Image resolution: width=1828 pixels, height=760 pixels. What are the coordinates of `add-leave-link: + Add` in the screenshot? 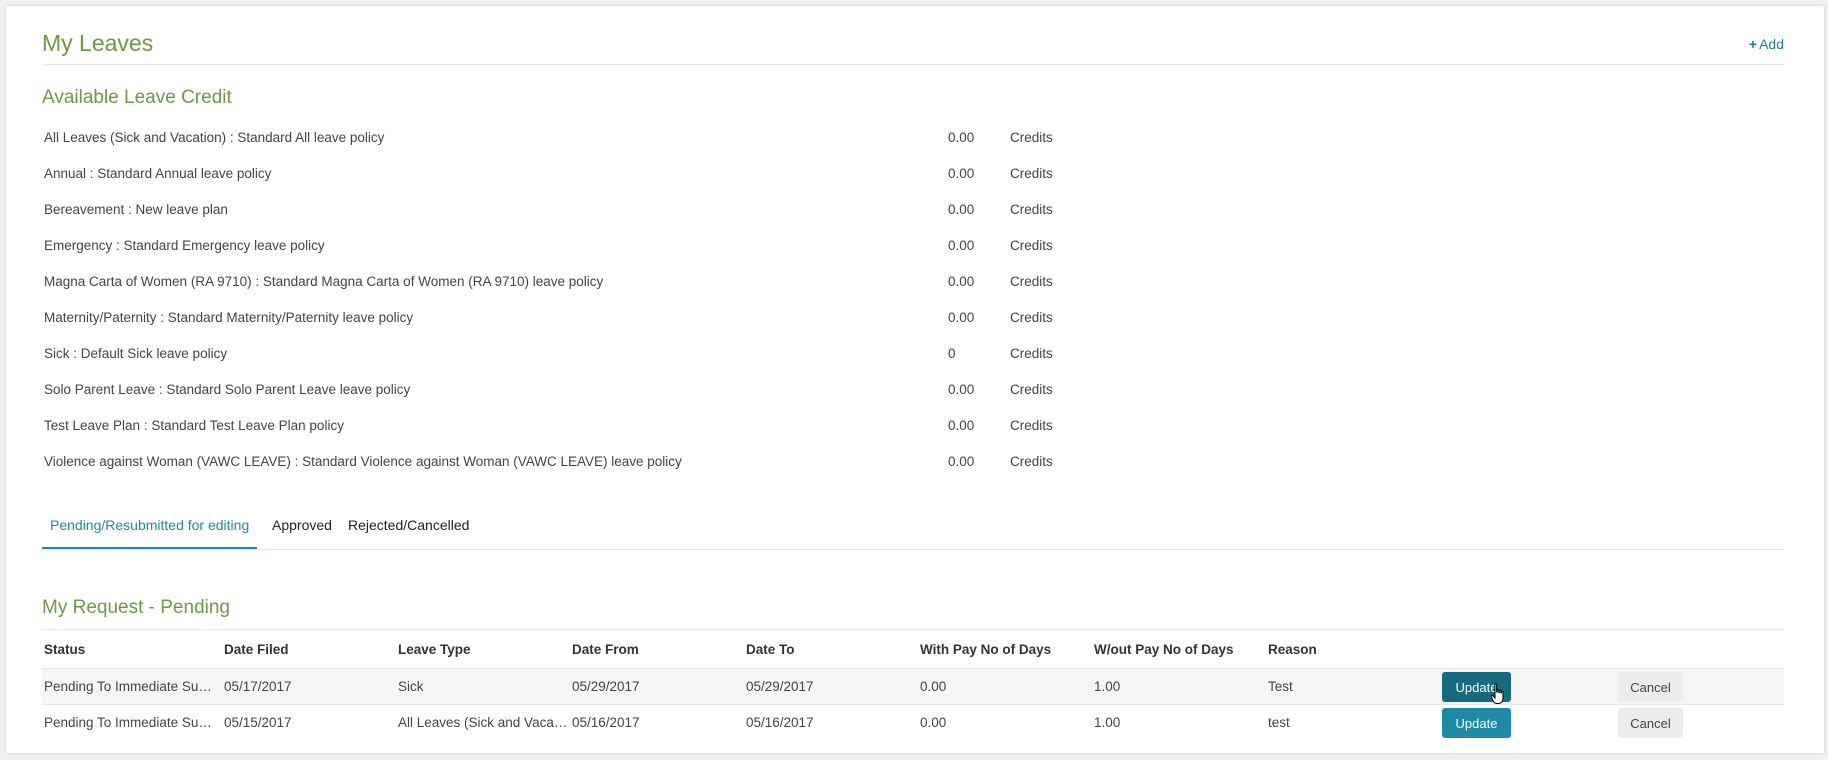 It's located at (1766, 44).